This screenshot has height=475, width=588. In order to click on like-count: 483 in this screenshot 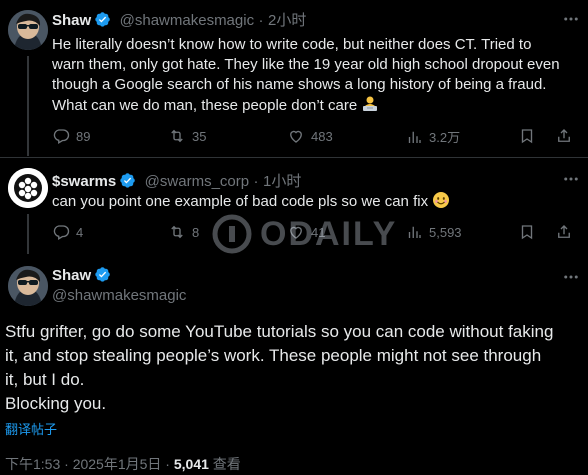, I will do `click(322, 136)`.